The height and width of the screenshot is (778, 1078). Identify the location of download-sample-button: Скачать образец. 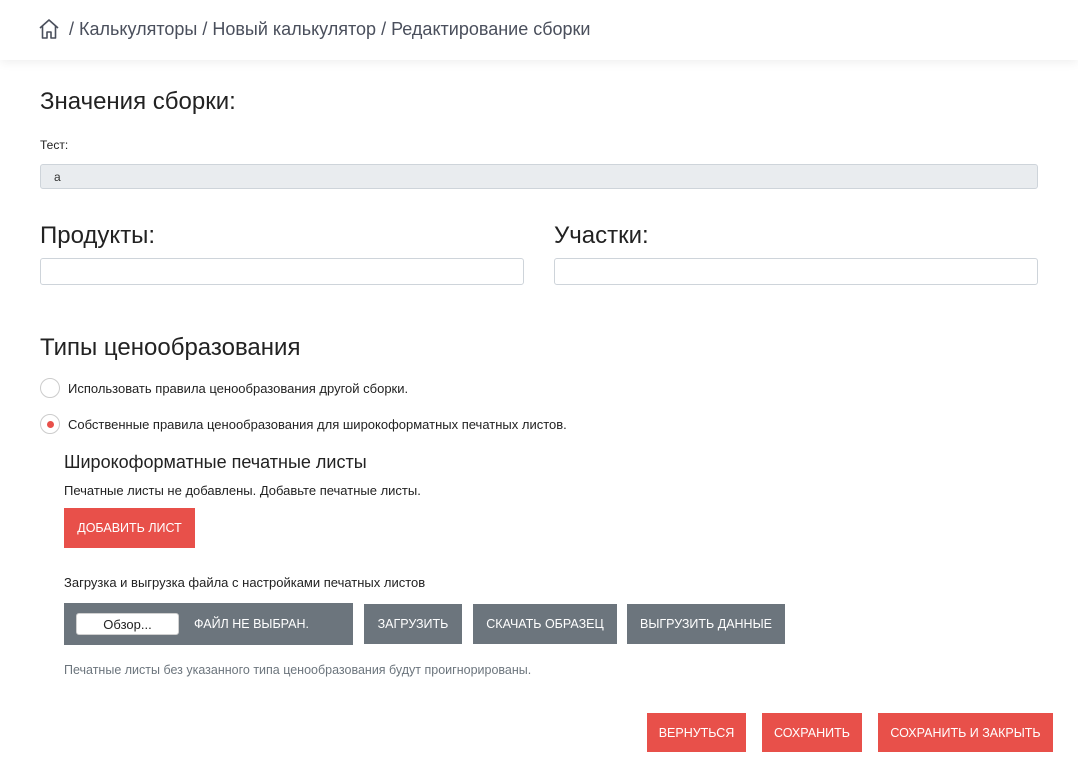
(545, 624).